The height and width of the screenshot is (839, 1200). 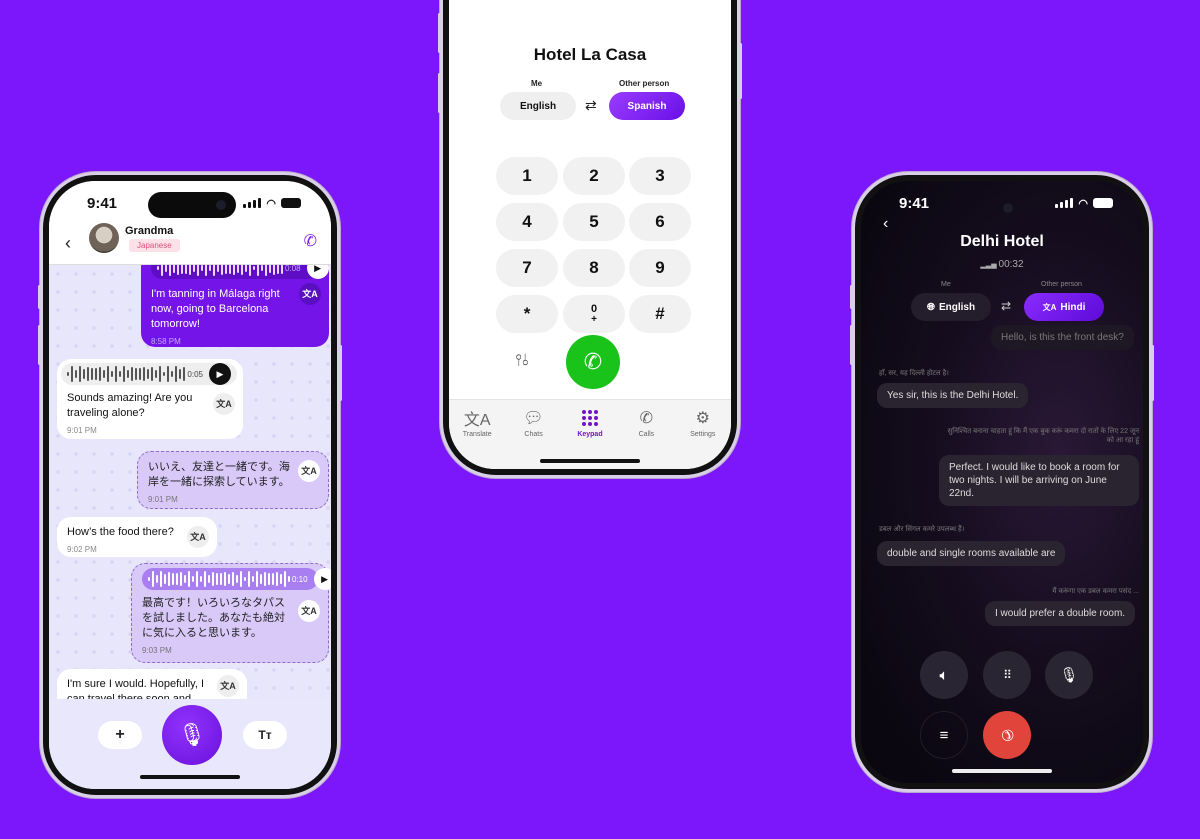 I want to click on dial-key: 5, so click(x=594, y=222).